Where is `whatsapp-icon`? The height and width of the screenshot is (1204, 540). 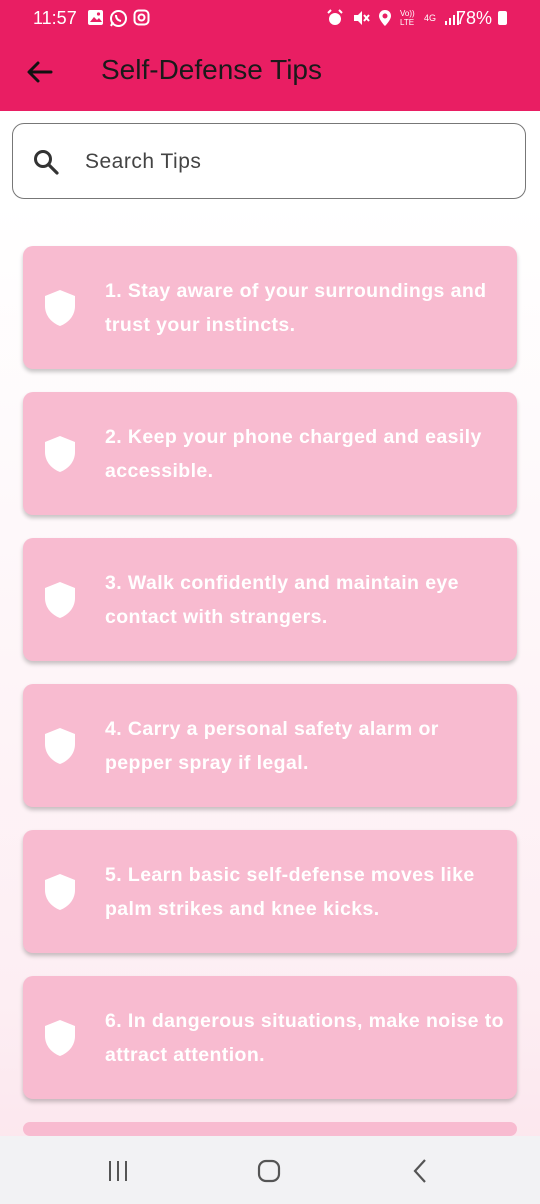
whatsapp-icon is located at coordinates (118, 18).